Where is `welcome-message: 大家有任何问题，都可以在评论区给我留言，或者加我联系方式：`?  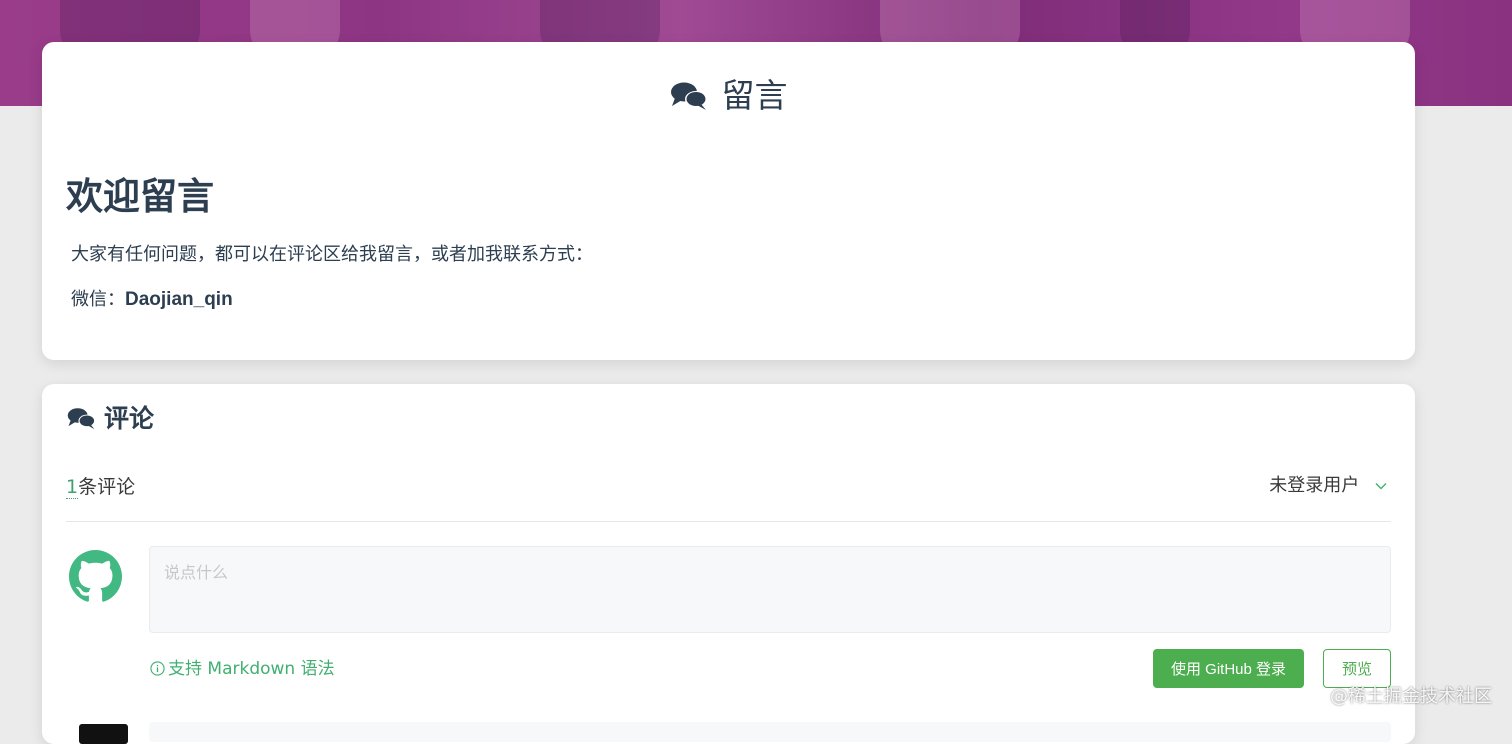 welcome-message: 大家有任何问题，都可以在评论区给我留言，或者加我联系方式： is located at coordinates (332, 254).